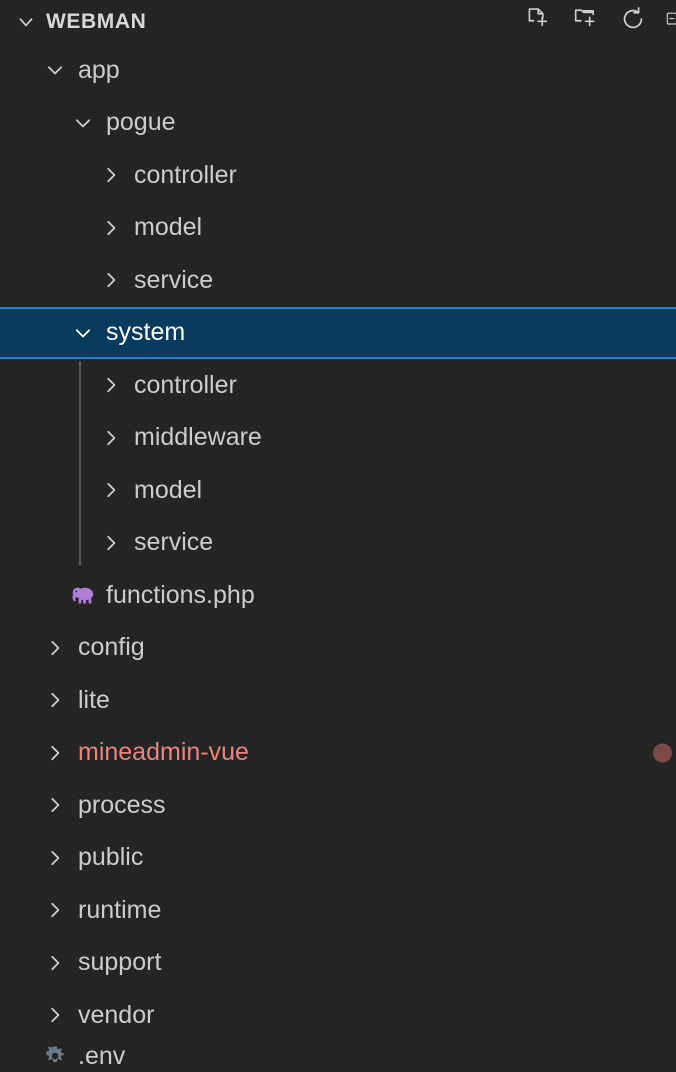  Describe the element at coordinates (55, 1057) in the screenshot. I see `gear-icon` at that location.